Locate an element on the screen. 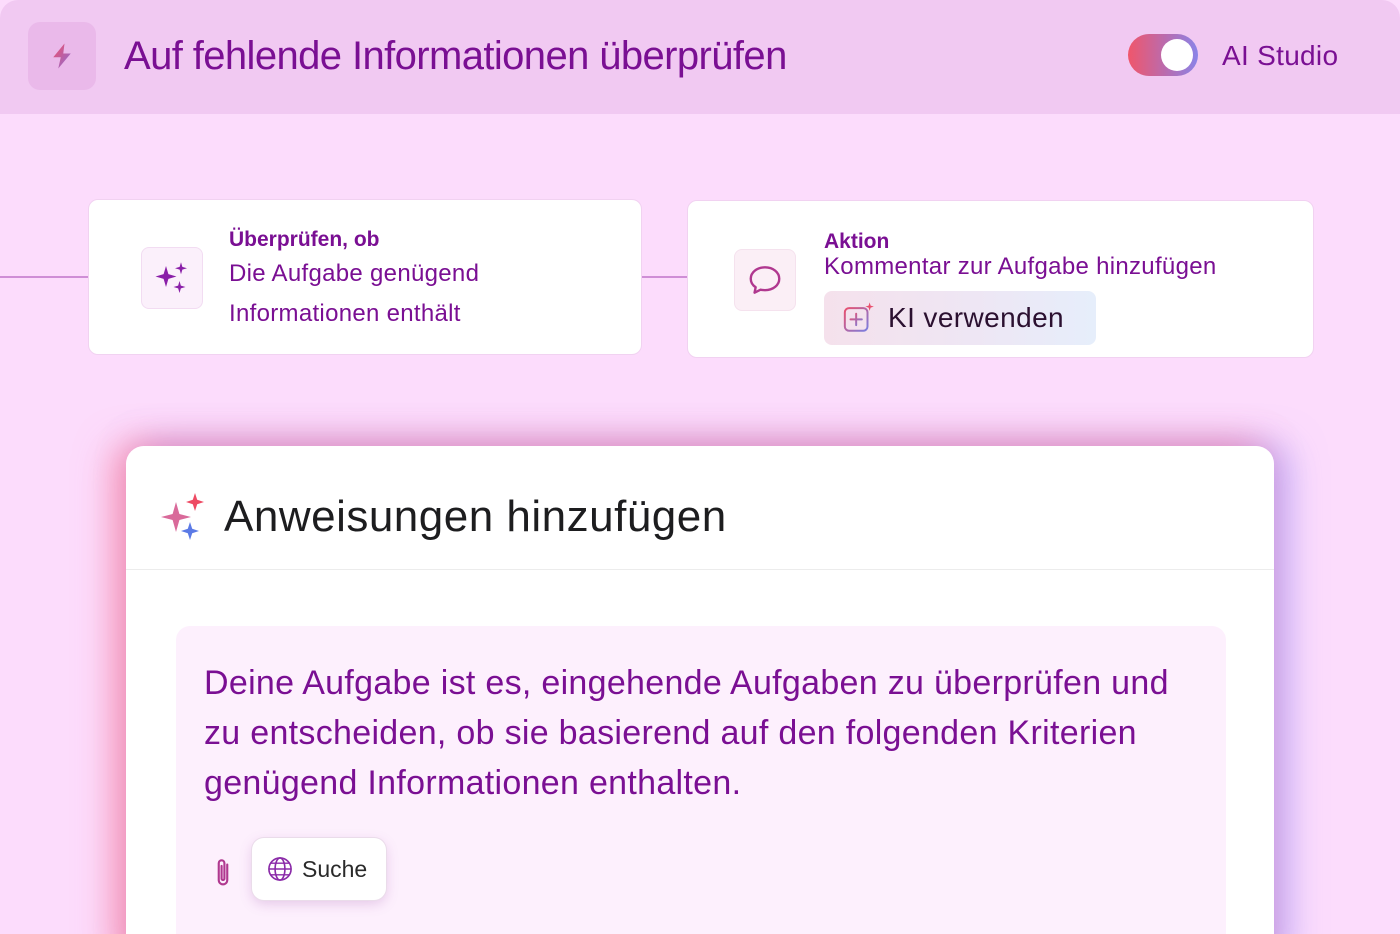 The height and width of the screenshot is (934, 1400). action-text: Kommentar zur Aufgabe hinzufügen is located at coordinates (1020, 266).